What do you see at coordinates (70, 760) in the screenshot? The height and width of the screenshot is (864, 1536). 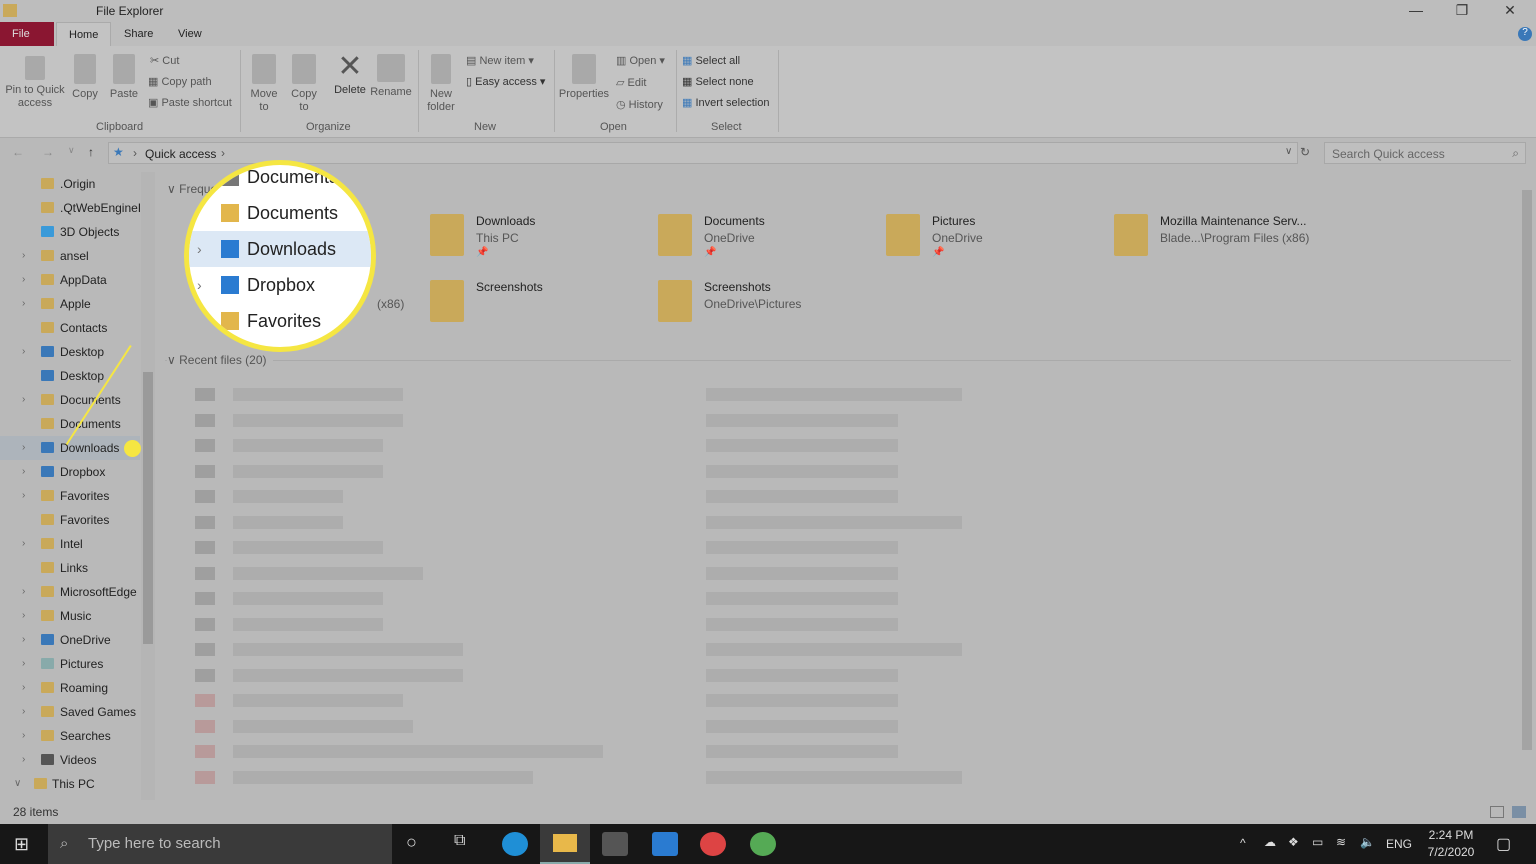 I see `sidebar-item: › Videos` at bounding box center [70, 760].